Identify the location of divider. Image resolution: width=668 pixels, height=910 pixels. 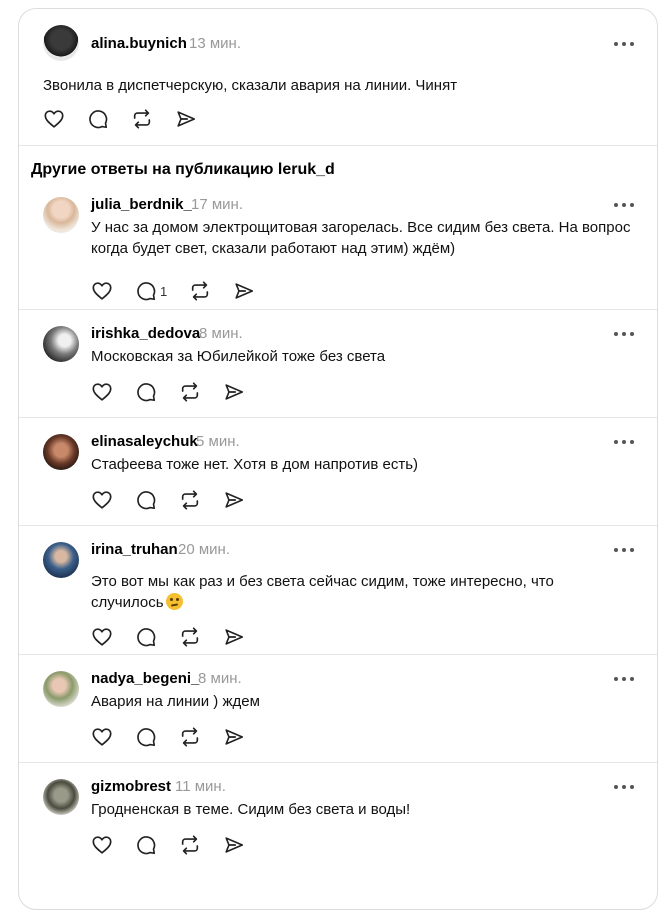
(338, 145).